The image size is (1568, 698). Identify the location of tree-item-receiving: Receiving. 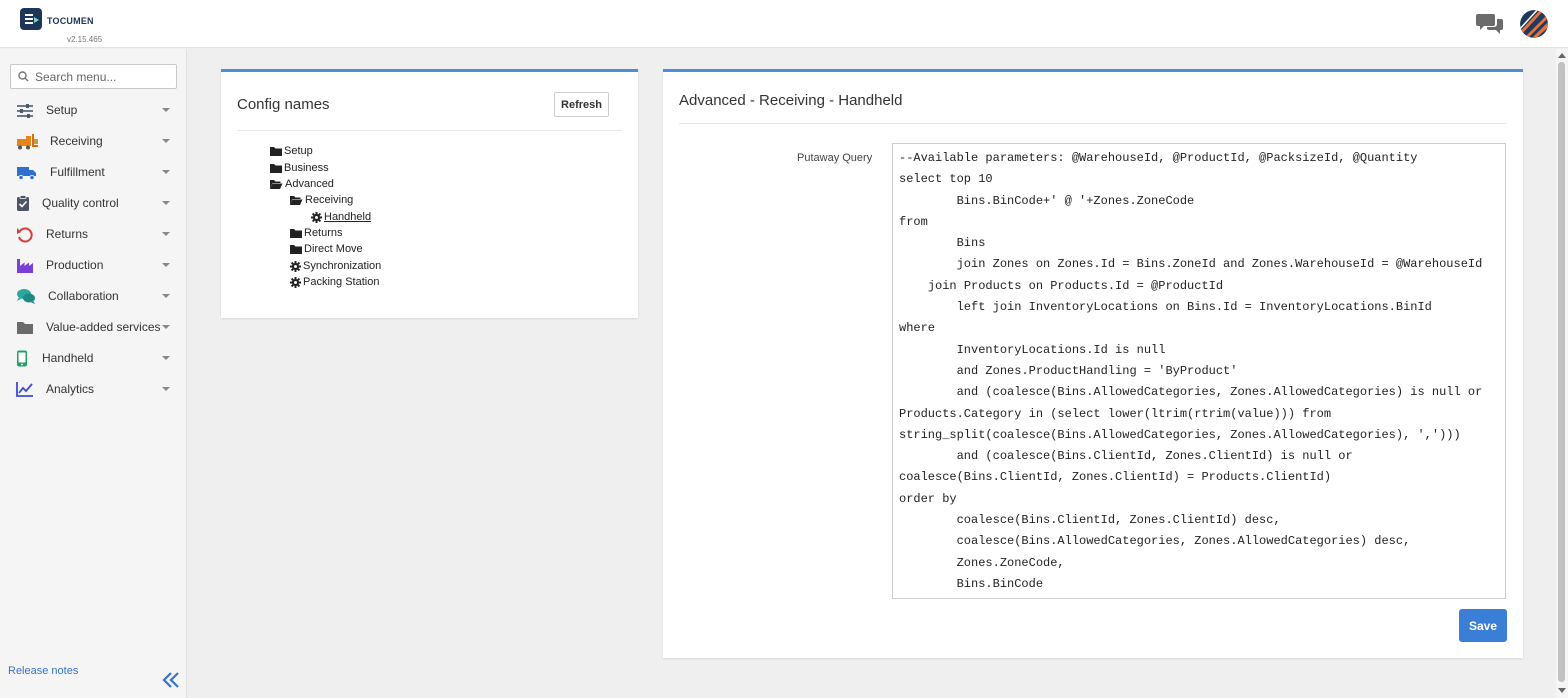
(321, 200).